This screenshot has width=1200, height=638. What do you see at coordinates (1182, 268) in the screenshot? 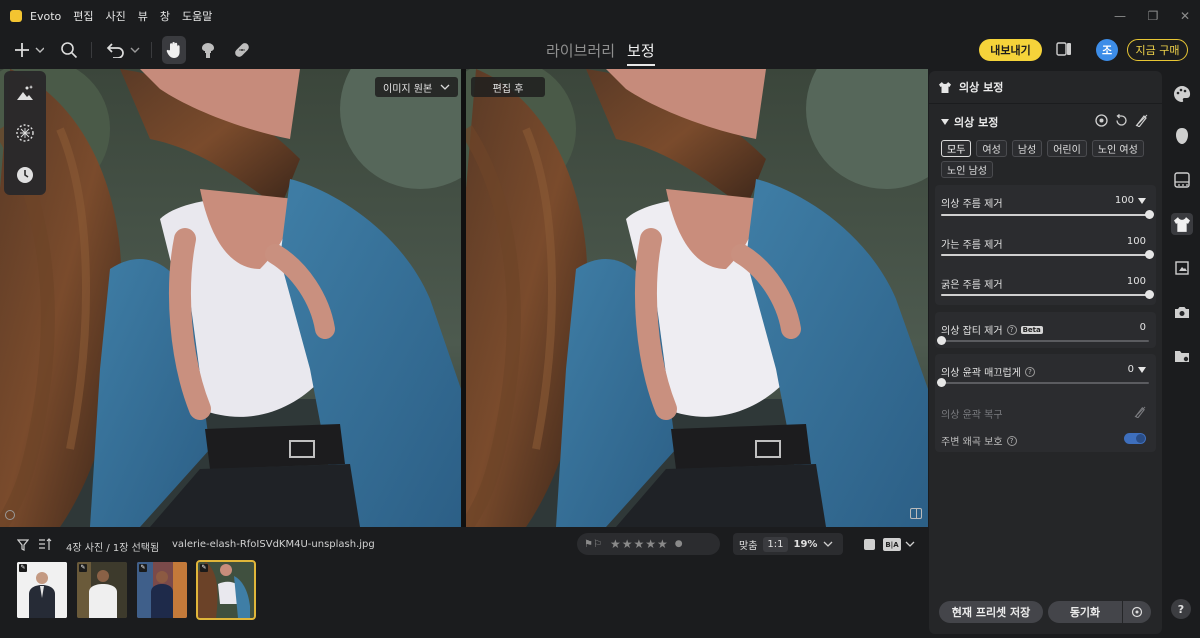
I see `crop-icon` at bounding box center [1182, 268].